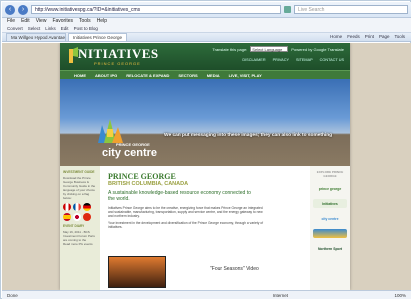 This screenshot has height=299, width=411. Describe the element at coordinates (330, 188) in the screenshot. I see `partner-prince-george: prince george` at that location.